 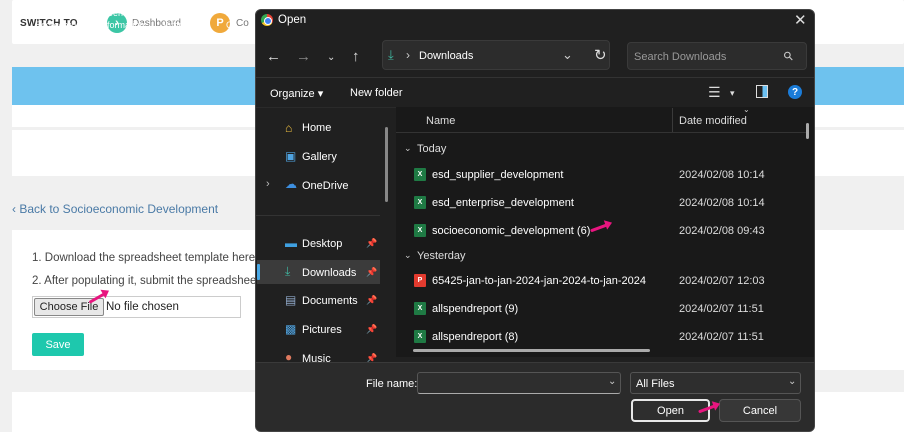 I want to click on file-date: 2024/02/07 12:03, so click(x=722, y=281).